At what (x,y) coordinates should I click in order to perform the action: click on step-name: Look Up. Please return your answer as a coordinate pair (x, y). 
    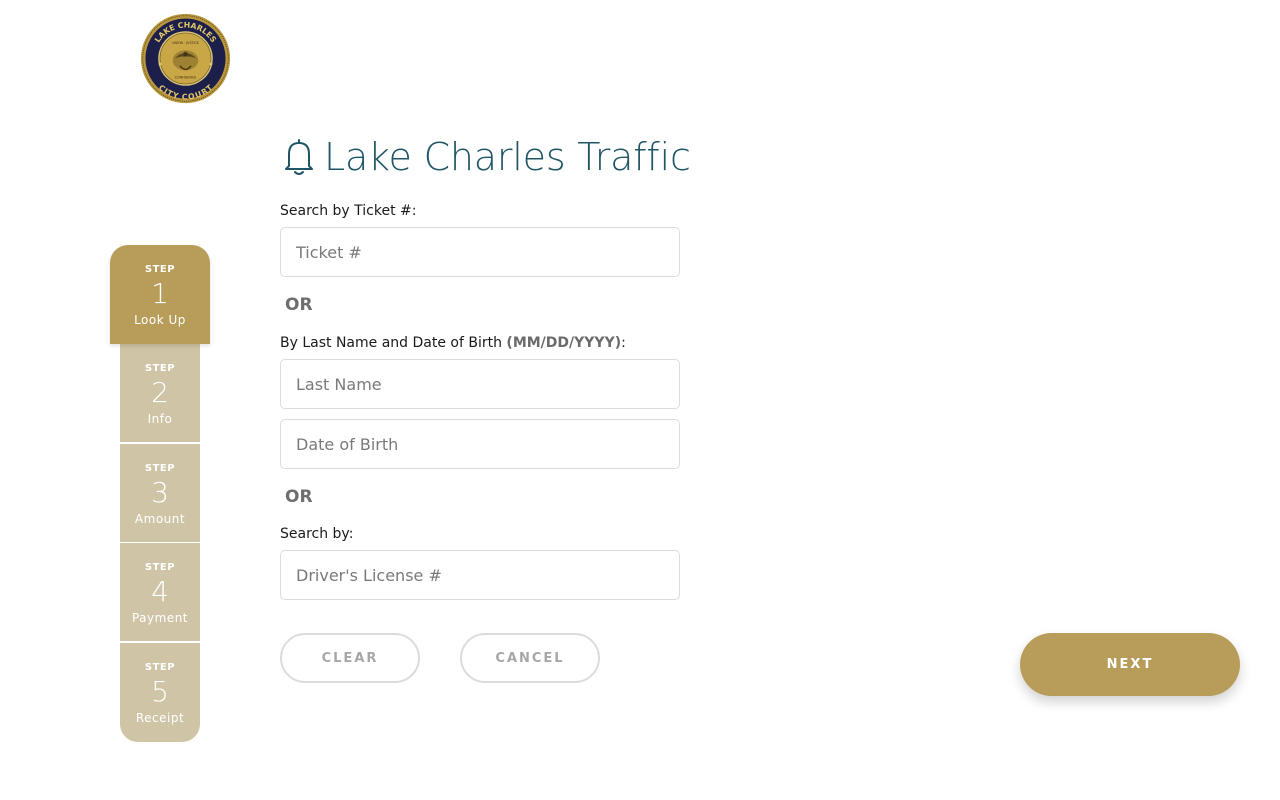
    Looking at the image, I should click on (160, 320).